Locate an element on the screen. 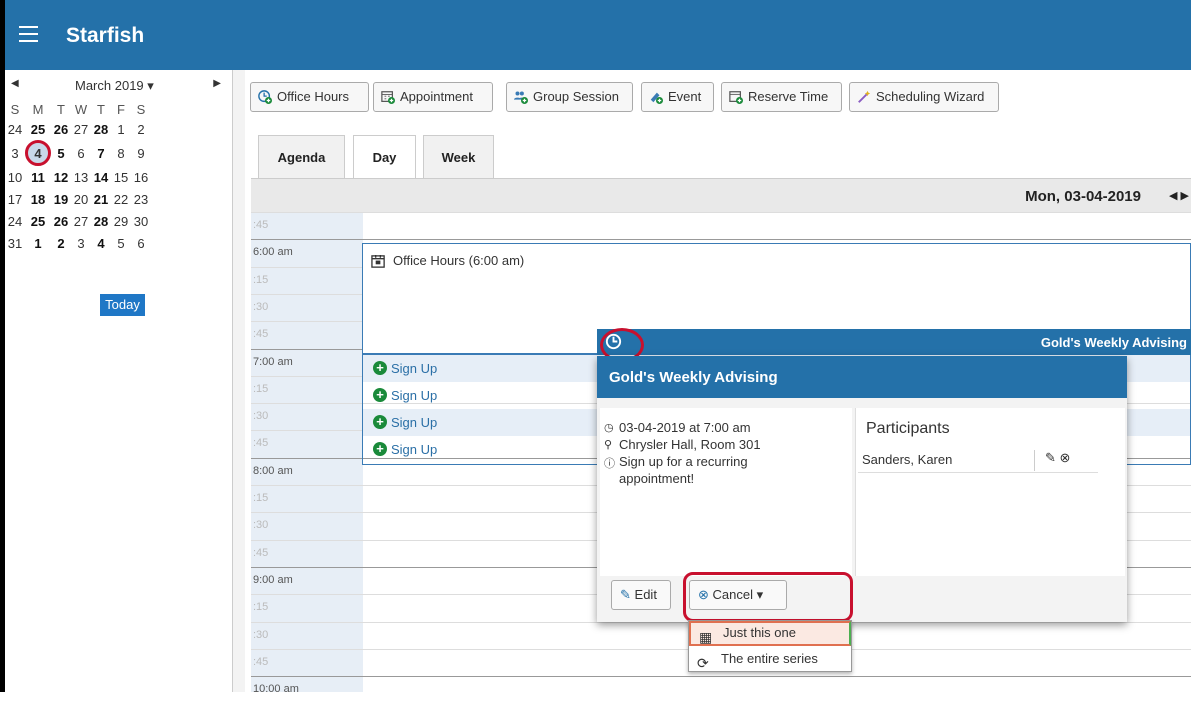  event-header-bar: Gold's Weekly Advising is located at coordinates (894, 342).